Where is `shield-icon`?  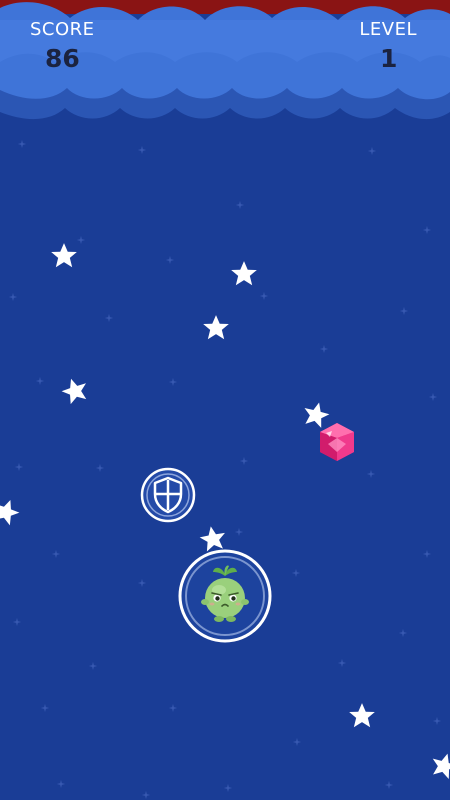 shield-icon is located at coordinates (168, 495).